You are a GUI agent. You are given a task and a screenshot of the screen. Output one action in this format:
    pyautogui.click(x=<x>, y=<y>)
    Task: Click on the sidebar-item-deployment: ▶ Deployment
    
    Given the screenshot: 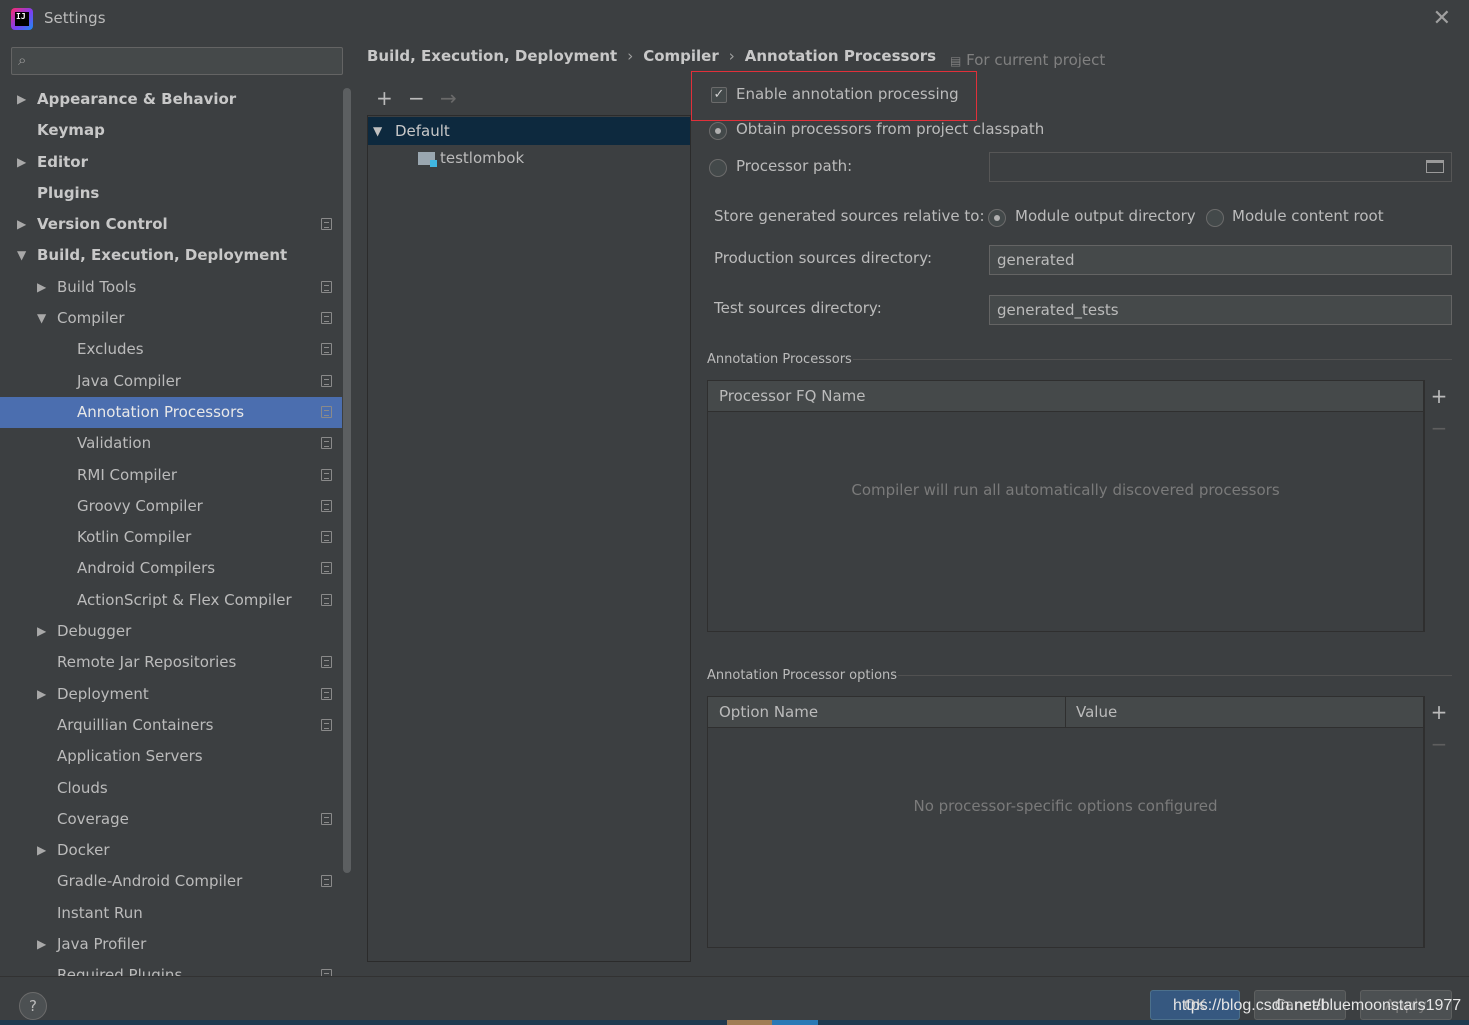 What is the action you would take?
    pyautogui.click(x=171, y=694)
    